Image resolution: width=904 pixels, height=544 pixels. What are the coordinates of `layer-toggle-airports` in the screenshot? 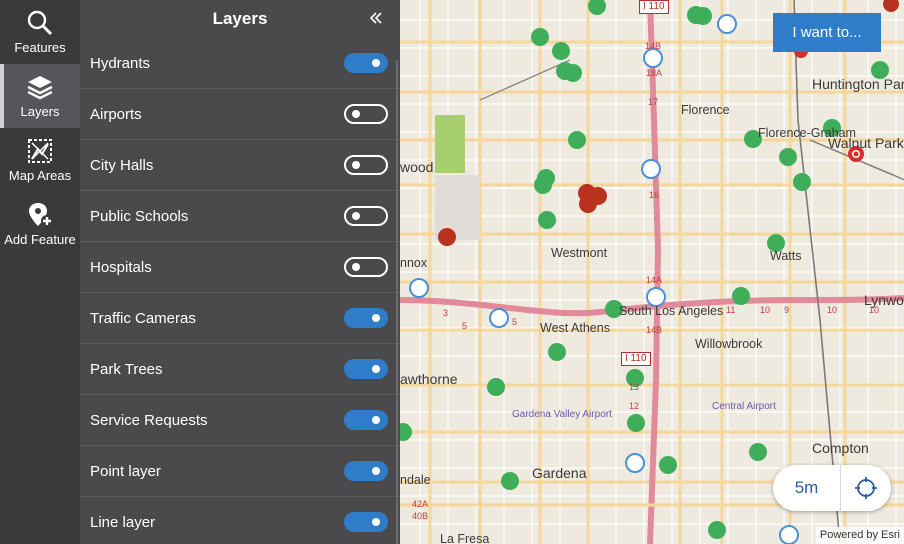 It's located at (366, 114).